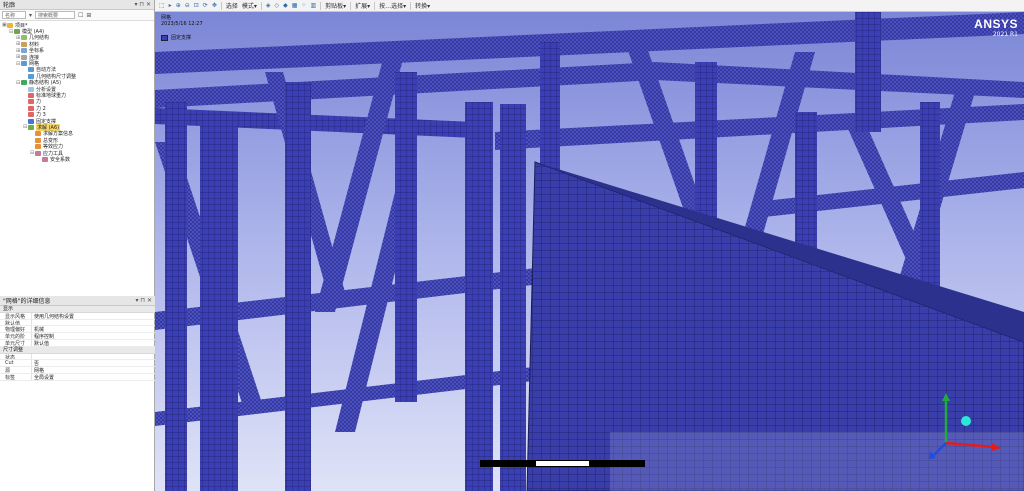 The width and height of the screenshot is (1024, 491). I want to click on zoom-fit-icon: ⊡, so click(196, 5).